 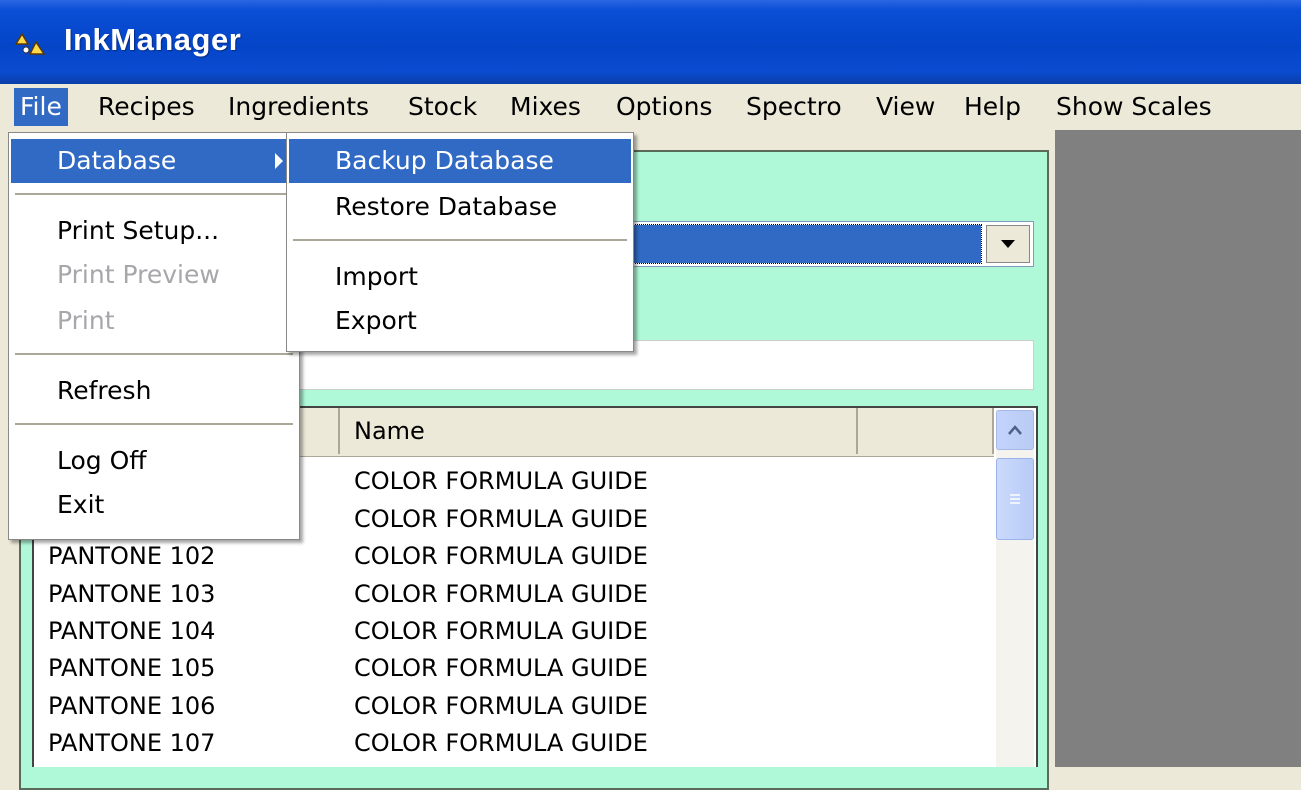 I want to click on row-code: PANTONE 102, so click(x=132, y=556).